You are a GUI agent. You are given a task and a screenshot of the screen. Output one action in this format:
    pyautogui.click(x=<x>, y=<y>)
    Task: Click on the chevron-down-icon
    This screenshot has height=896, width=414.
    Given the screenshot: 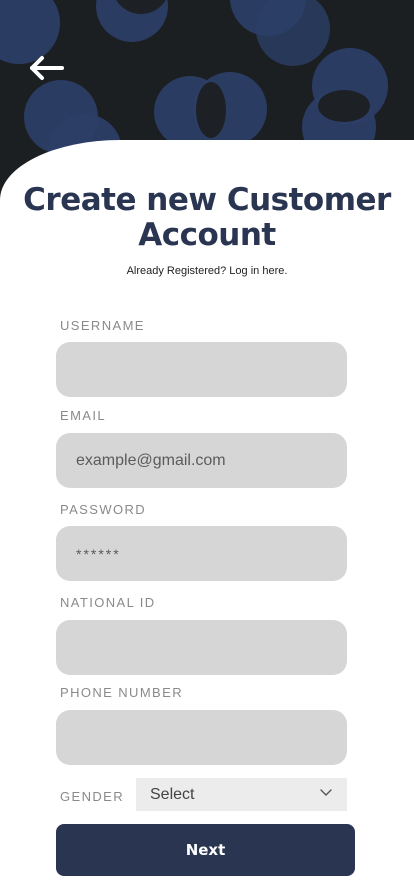 What is the action you would take?
    pyautogui.click(x=326, y=792)
    